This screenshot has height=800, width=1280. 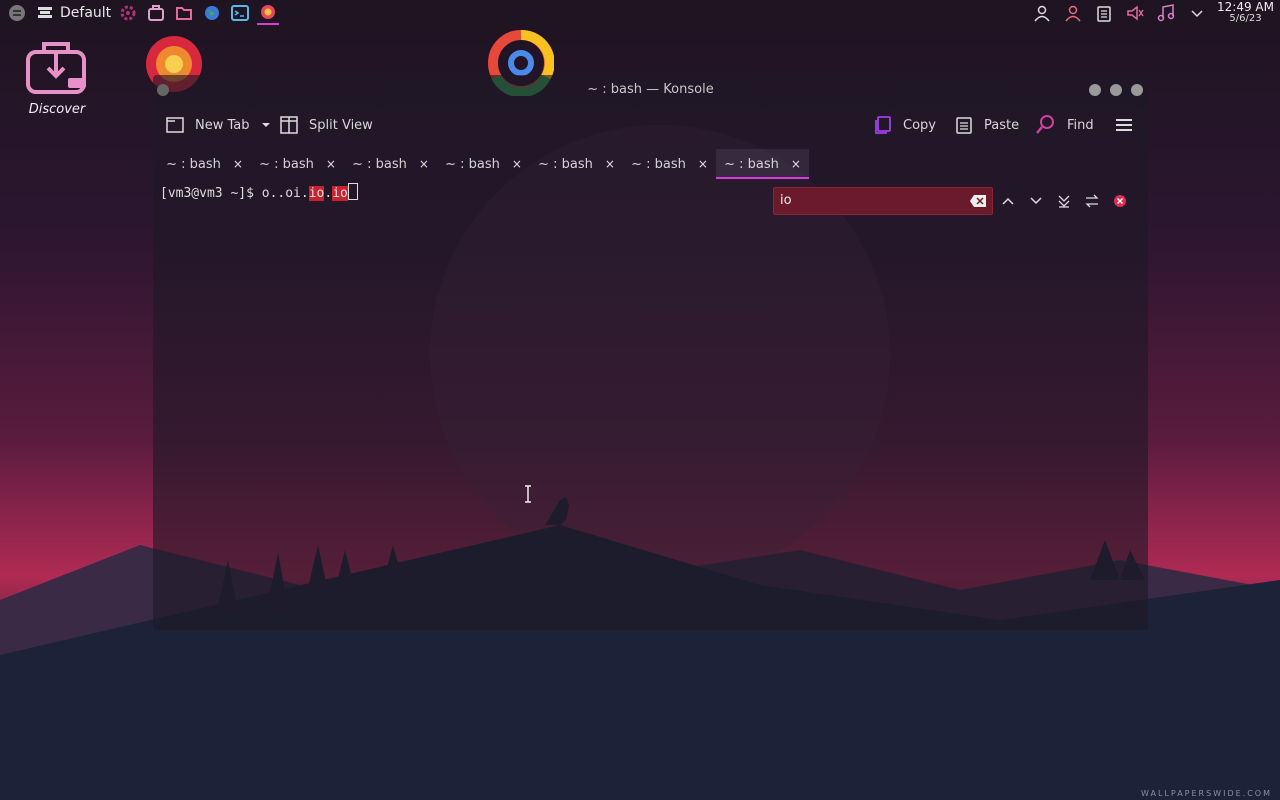 I want to click on split-view-label: Split View, so click(x=341, y=125).